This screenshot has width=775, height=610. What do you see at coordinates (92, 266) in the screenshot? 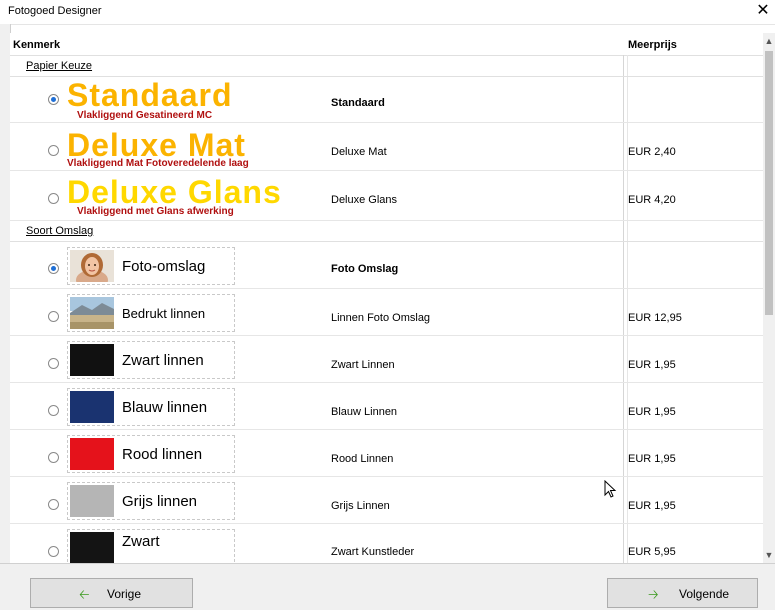
I see `portrait-photo-icon` at bounding box center [92, 266].